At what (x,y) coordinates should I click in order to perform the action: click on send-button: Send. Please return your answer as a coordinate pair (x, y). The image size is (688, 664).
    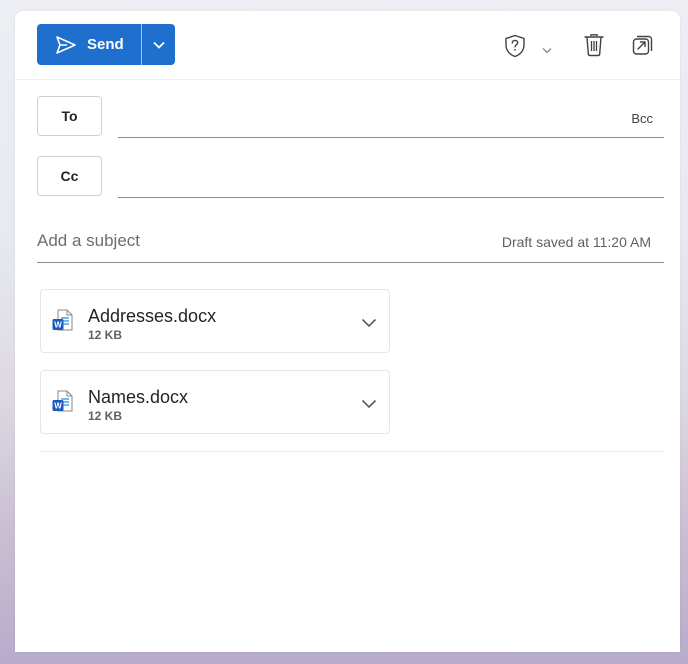
    Looking at the image, I should click on (89, 44).